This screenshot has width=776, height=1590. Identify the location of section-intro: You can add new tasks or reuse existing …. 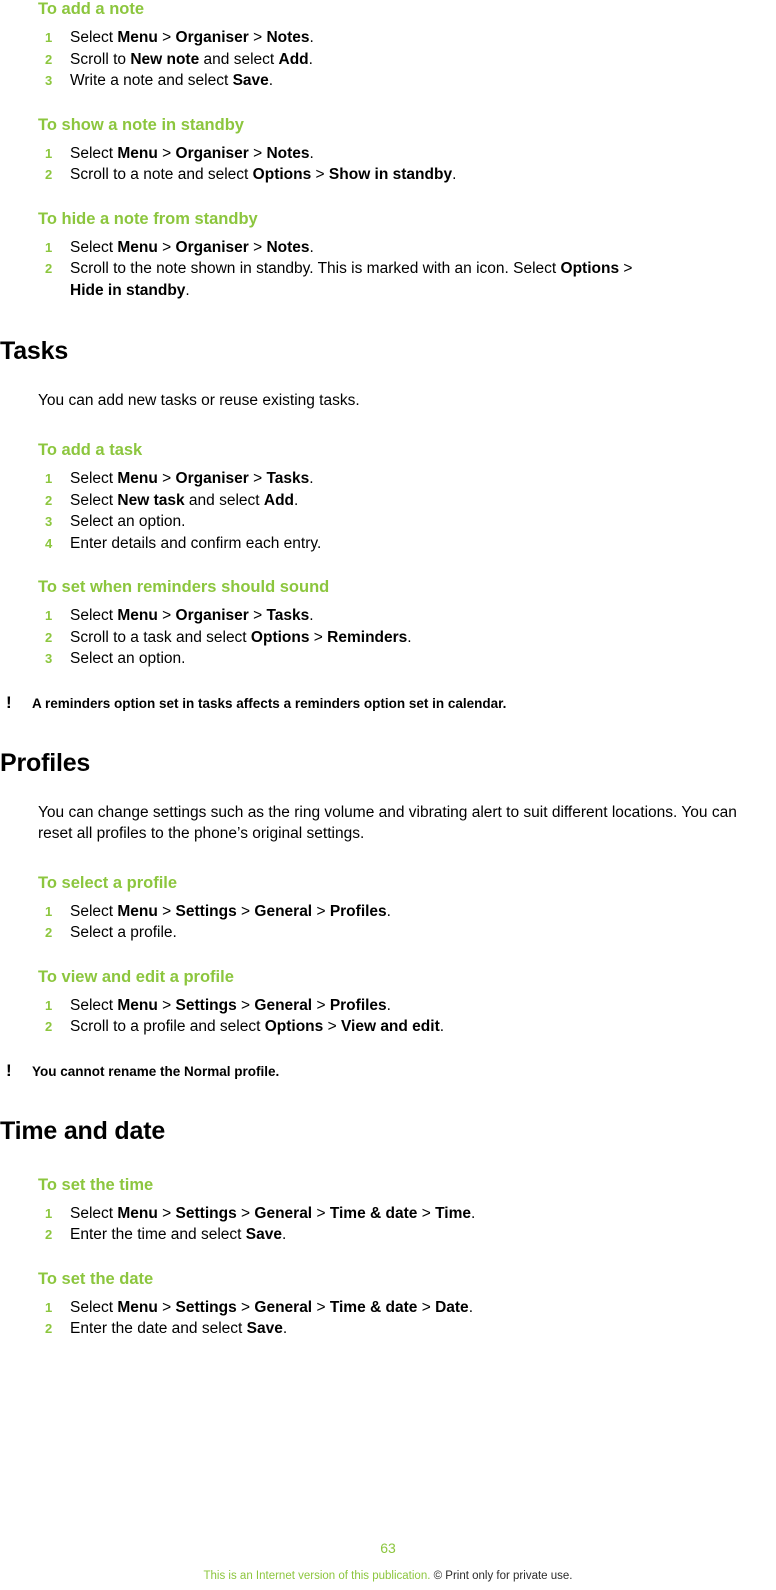
(199, 400).